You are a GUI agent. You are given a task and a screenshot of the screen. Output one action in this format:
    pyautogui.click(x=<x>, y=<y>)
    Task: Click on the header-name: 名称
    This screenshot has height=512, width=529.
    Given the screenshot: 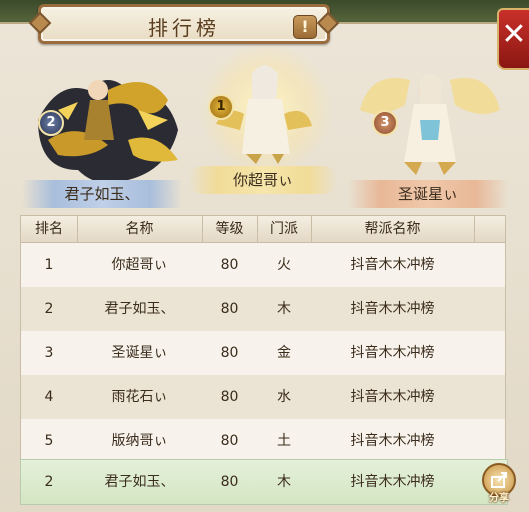 What is the action you would take?
    pyautogui.click(x=140, y=229)
    